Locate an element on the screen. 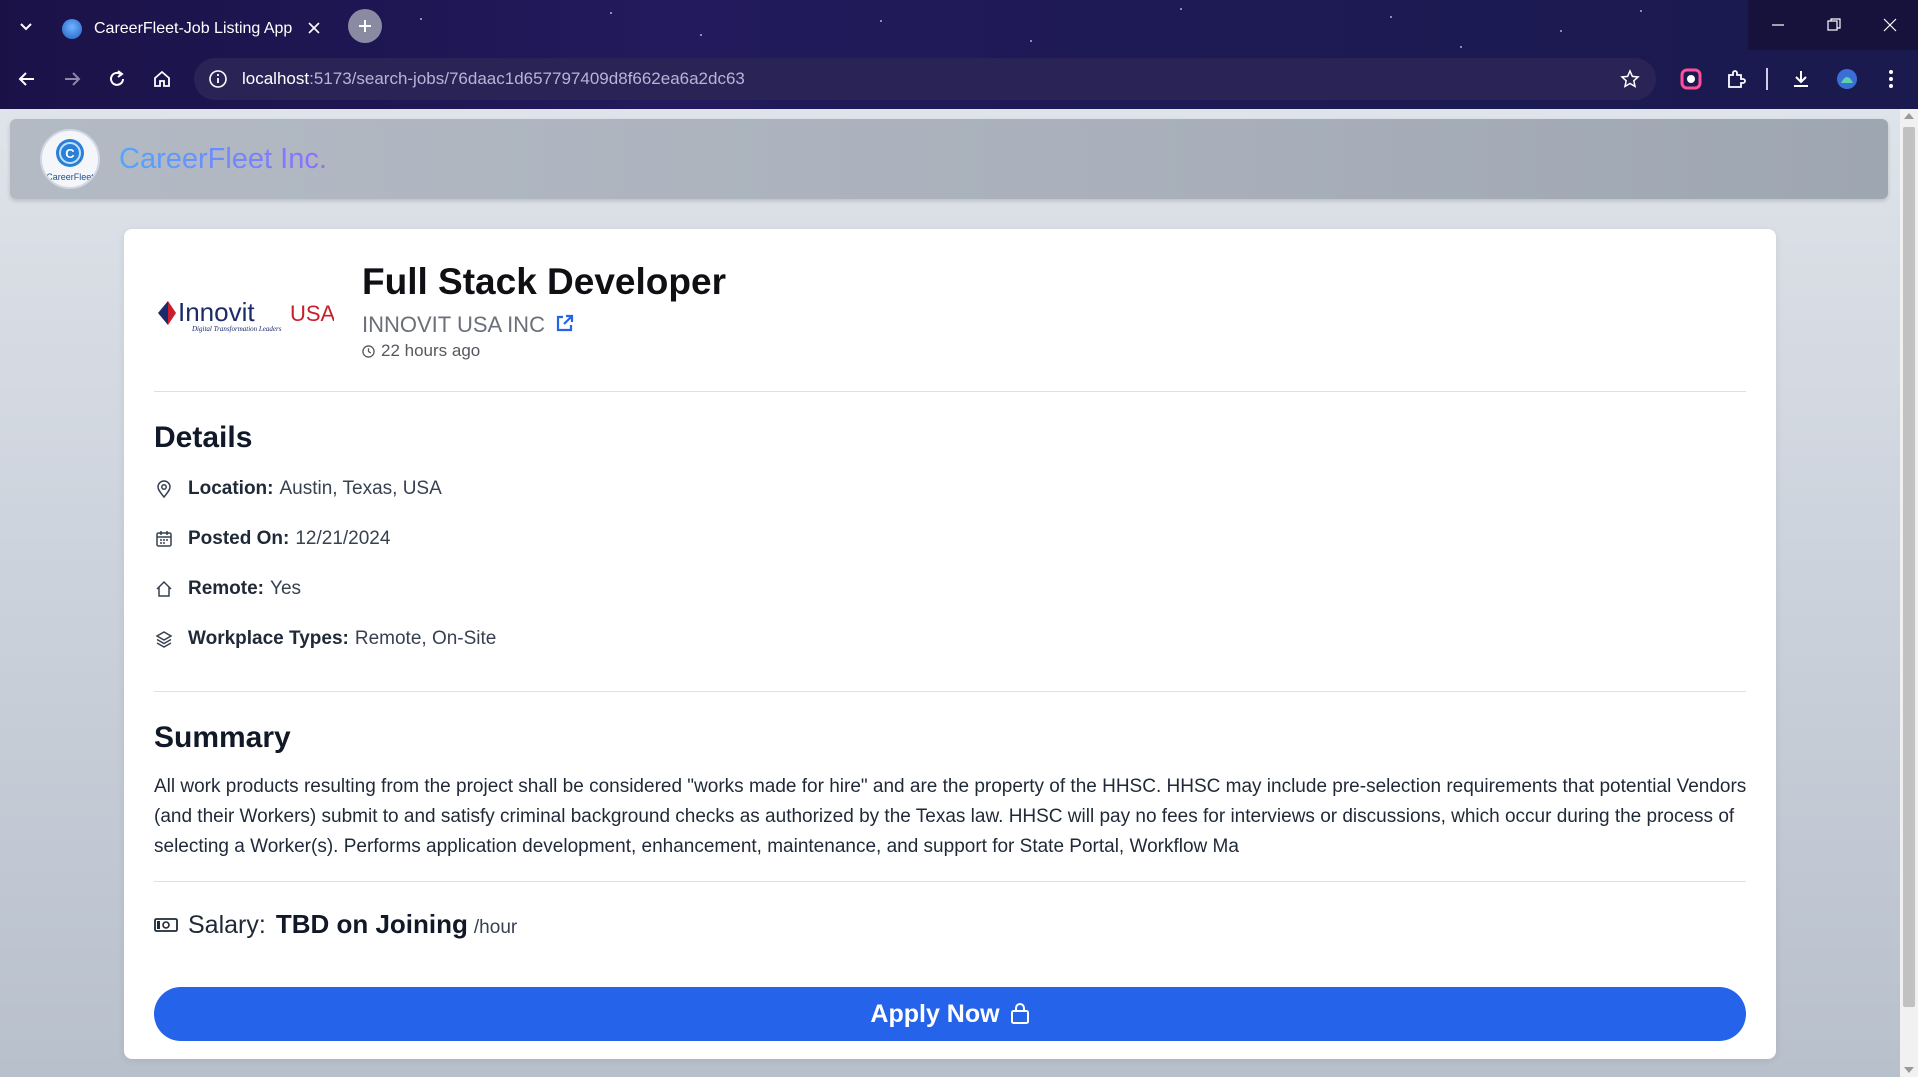 The width and height of the screenshot is (1918, 1077). remote-value: Yes is located at coordinates (286, 588).